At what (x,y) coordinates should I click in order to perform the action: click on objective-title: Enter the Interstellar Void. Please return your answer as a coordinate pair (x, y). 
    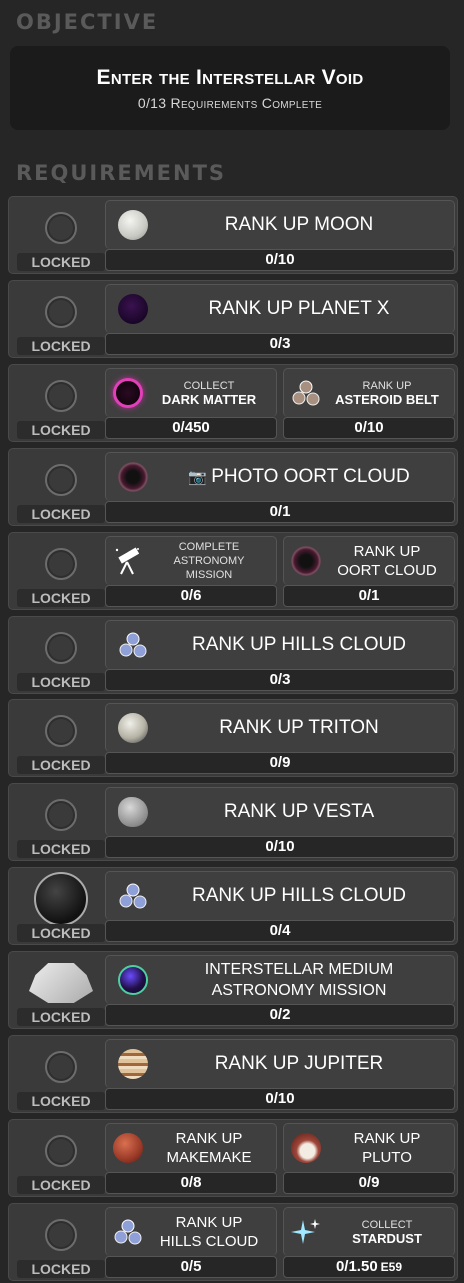
    Looking at the image, I should click on (230, 77).